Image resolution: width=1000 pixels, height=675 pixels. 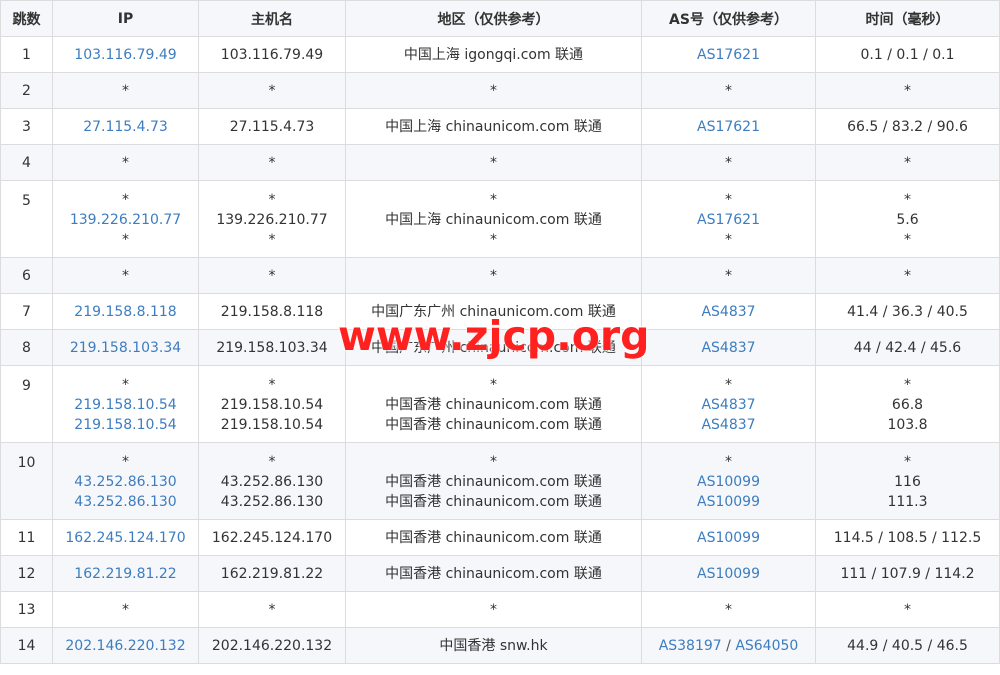 What do you see at coordinates (907, 347) in the screenshot?
I see `latency-text: 44 / 42.4 / 45.6` at bounding box center [907, 347].